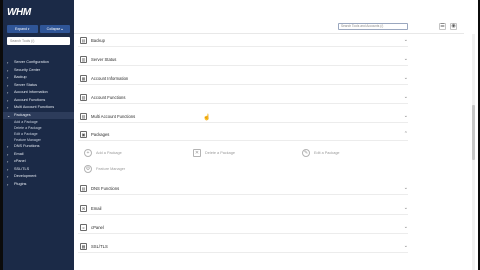 The height and width of the screenshot is (270, 480). Describe the element at coordinates (38, 41) in the screenshot. I see `sidebar-search-input: Search Tools (/)` at that location.